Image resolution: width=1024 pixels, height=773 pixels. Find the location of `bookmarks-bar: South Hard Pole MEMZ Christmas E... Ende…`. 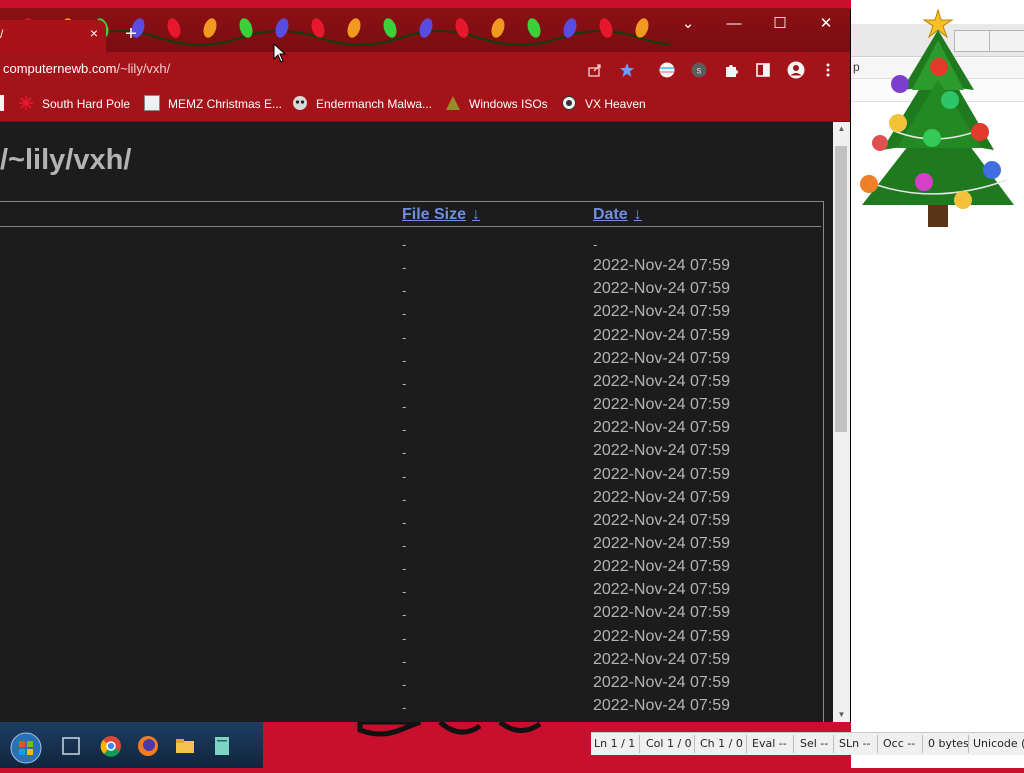

bookmarks-bar: South Hard Pole MEMZ Christmas E... Ende… is located at coordinates (425, 105).